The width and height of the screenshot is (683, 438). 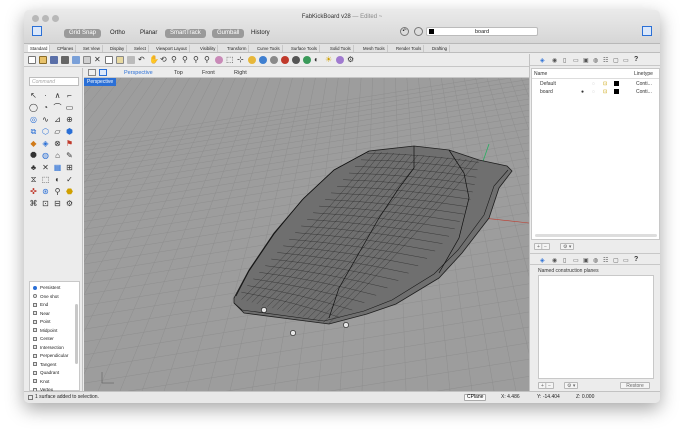 I want to click on tool-button-icon: ⌂, so click(x=57, y=155).